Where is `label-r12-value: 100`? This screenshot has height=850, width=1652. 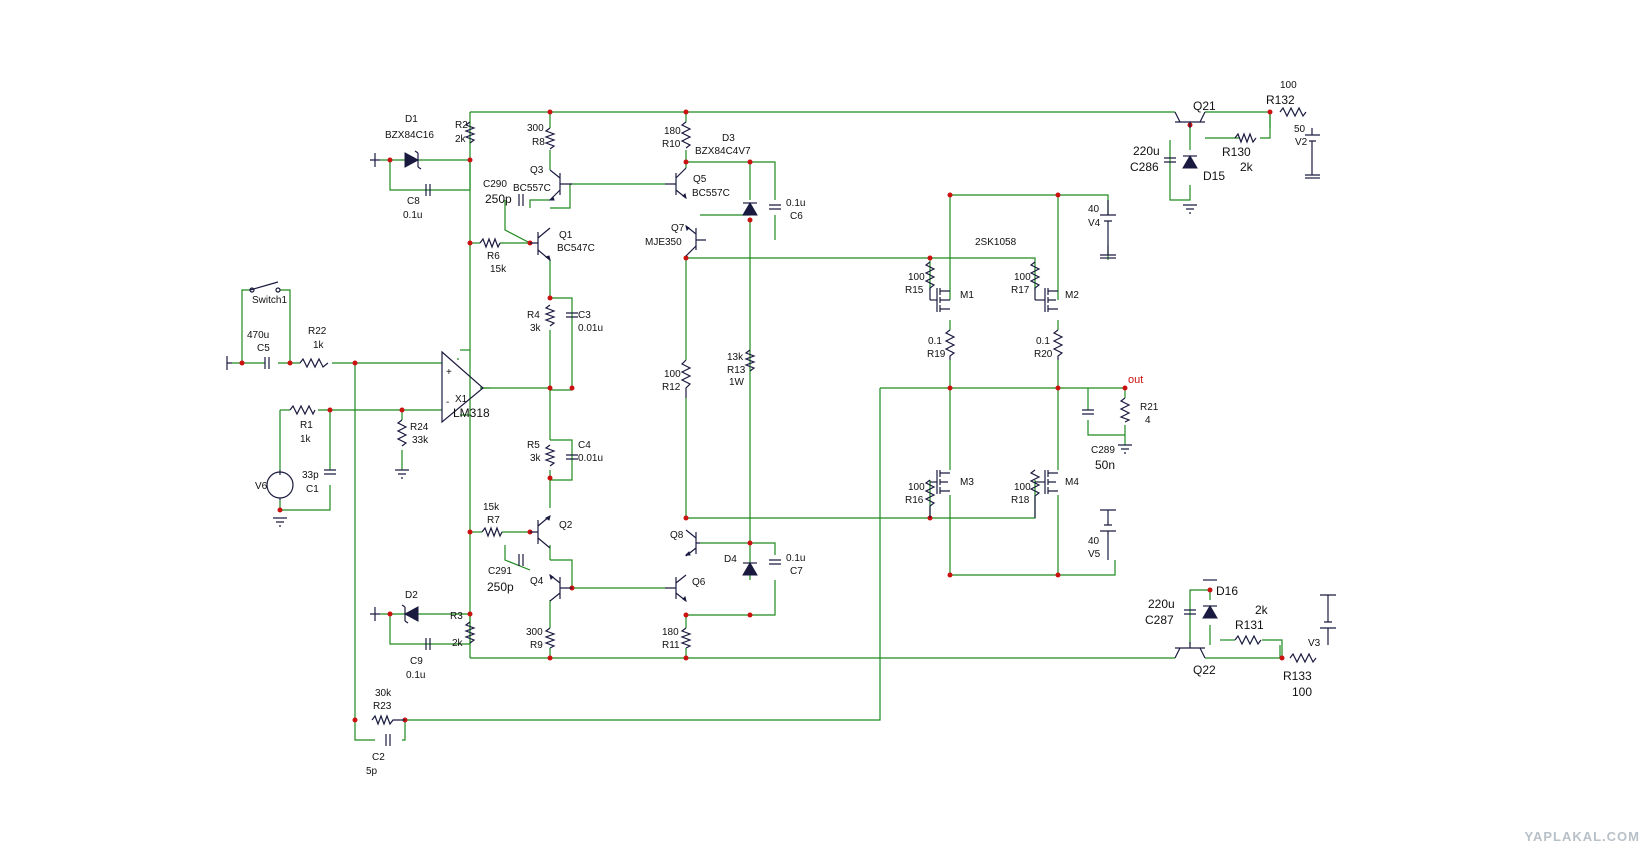
label-r12-value: 100 is located at coordinates (672, 374).